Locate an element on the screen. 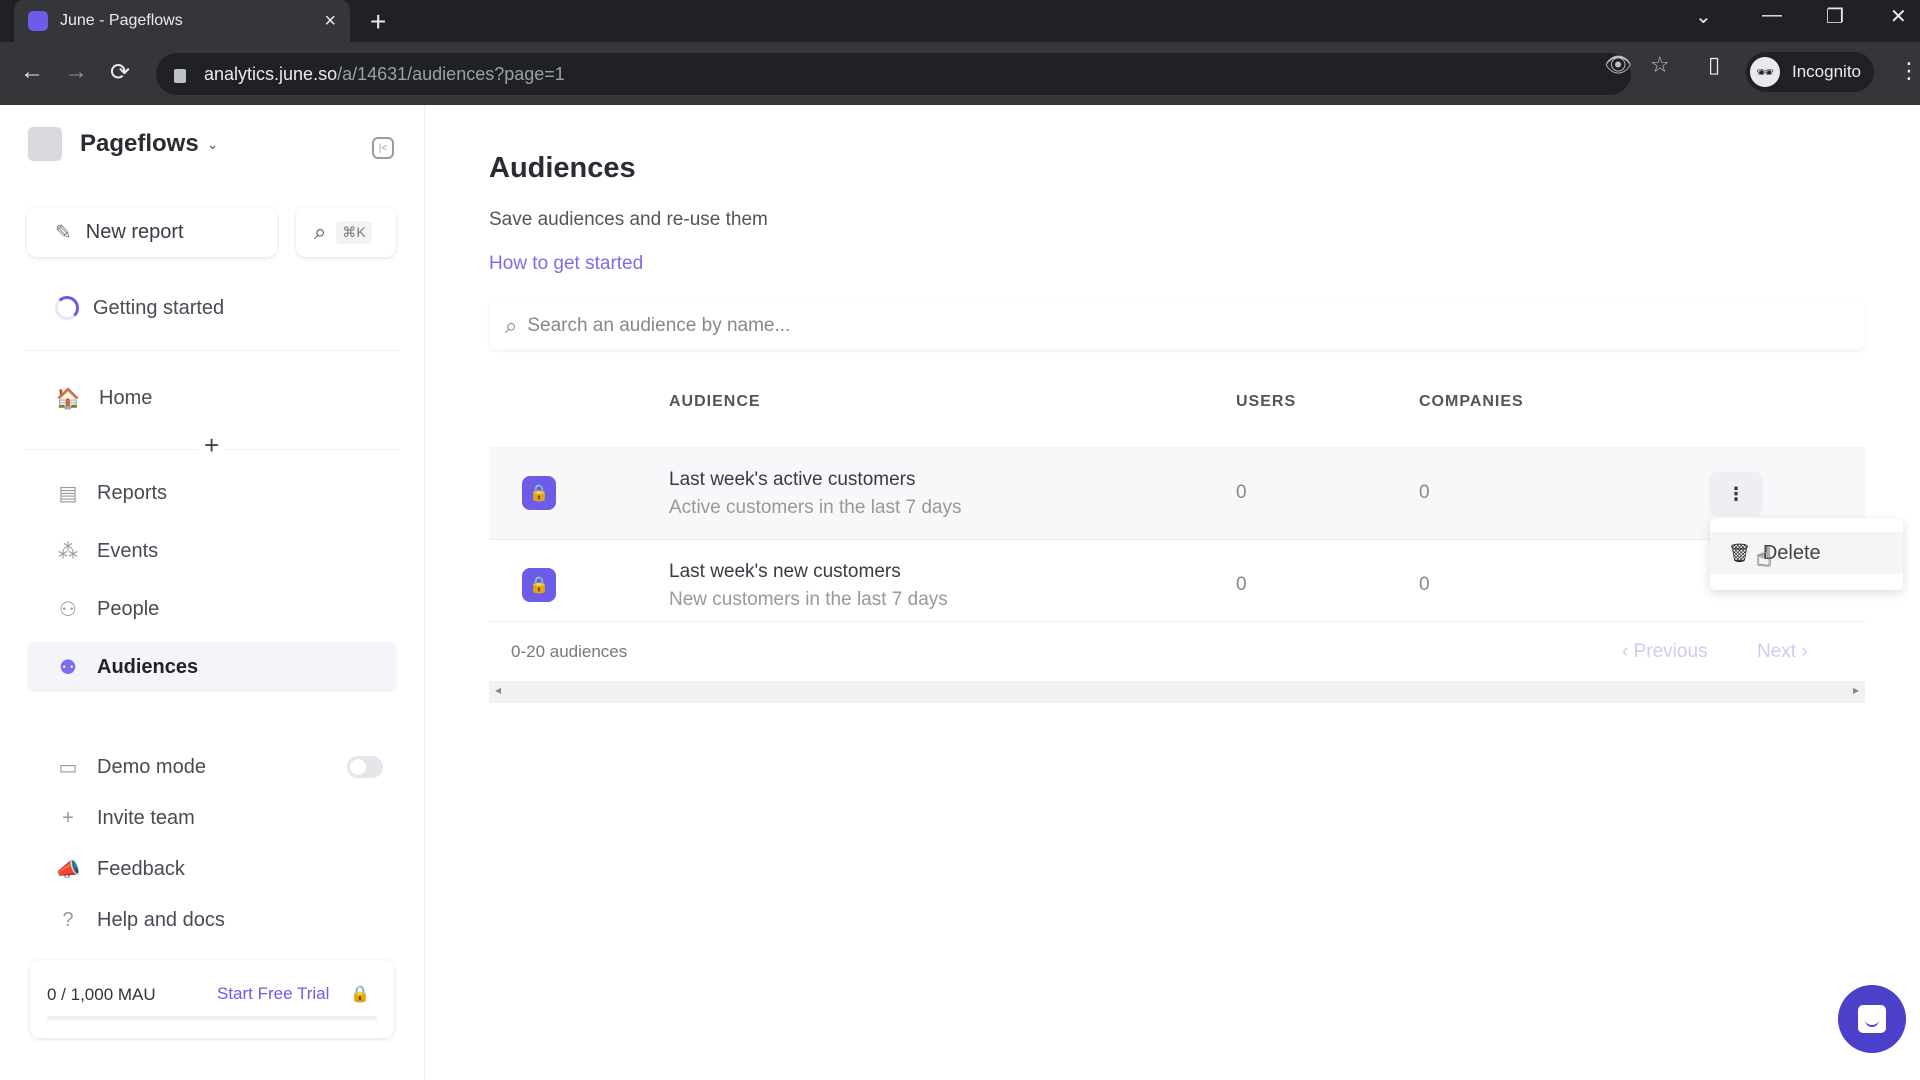  page-subtitle: Save audiences and re-use them is located at coordinates (628, 219).